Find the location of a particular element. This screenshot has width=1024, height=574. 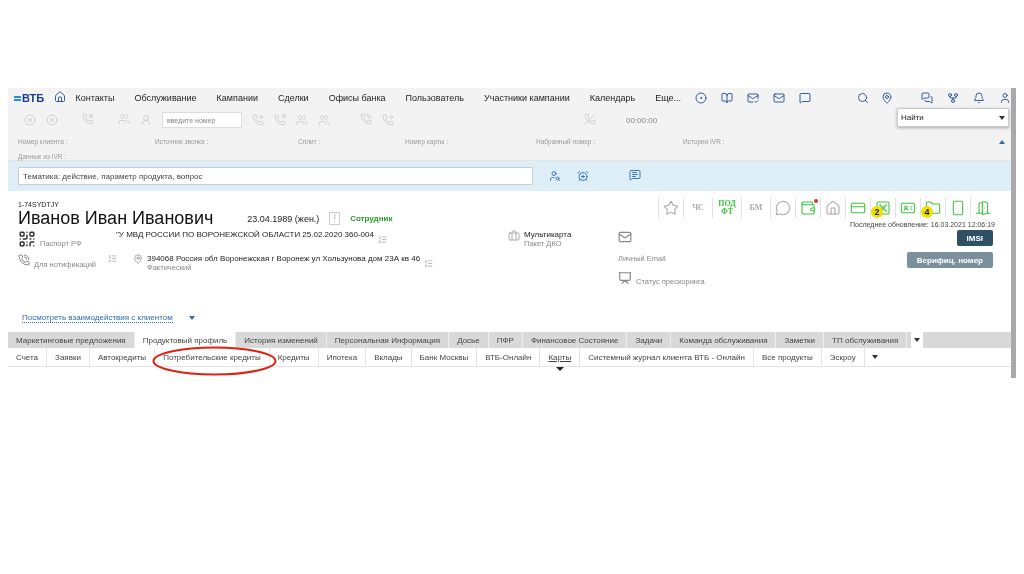

pause-icon is located at coordinates (30, 120).